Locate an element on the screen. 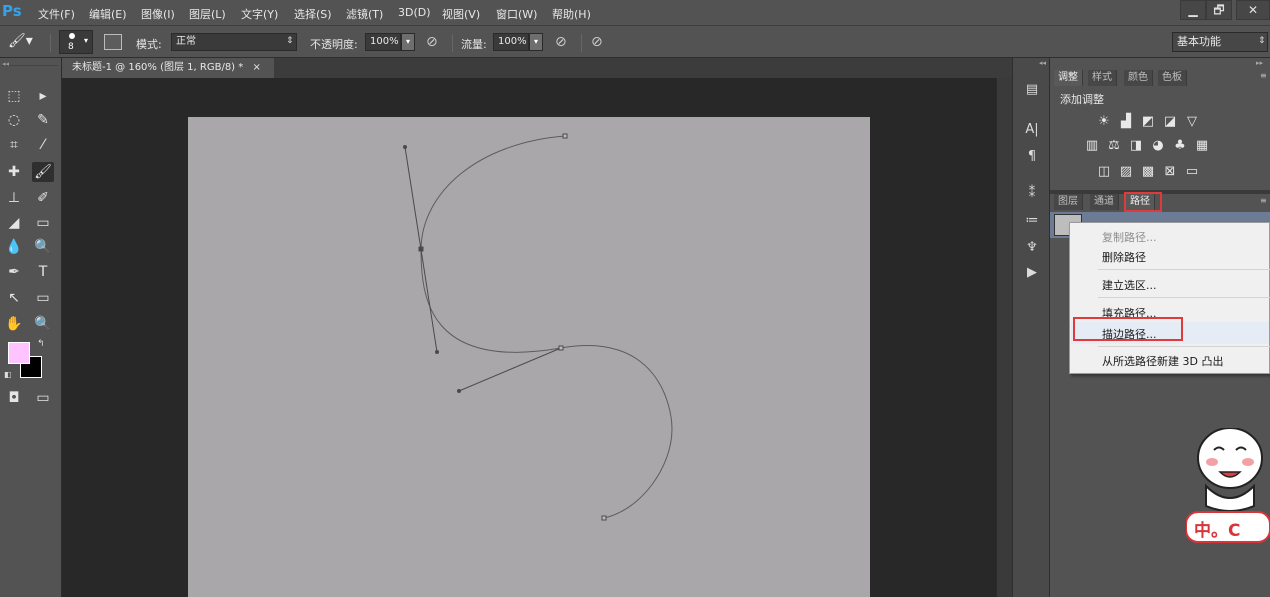  menu-3d: 3D(D) is located at coordinates (414, 12).